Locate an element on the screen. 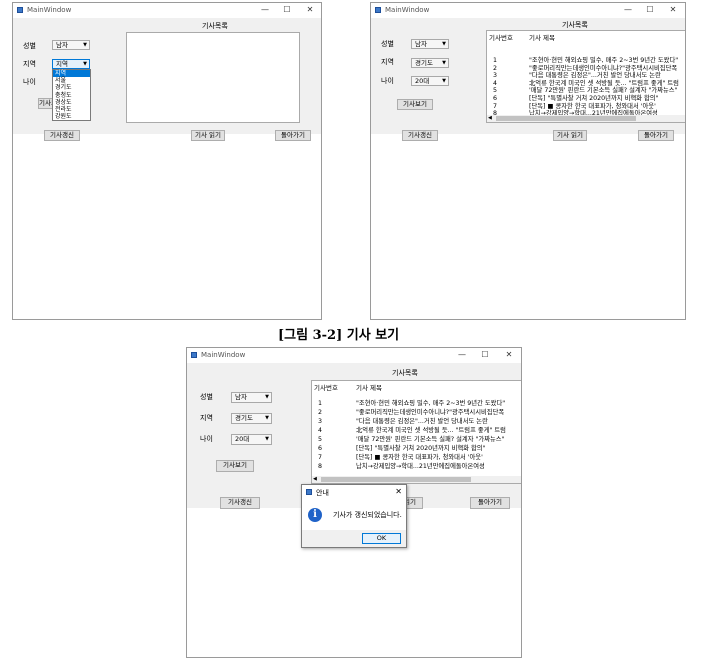 The width and height of the screenshot is (703, 658). list-row: 2 "좋로머리직만는데생인미수아니냐?"광주택시시비집단폭 is located at coordinates (416, 412).